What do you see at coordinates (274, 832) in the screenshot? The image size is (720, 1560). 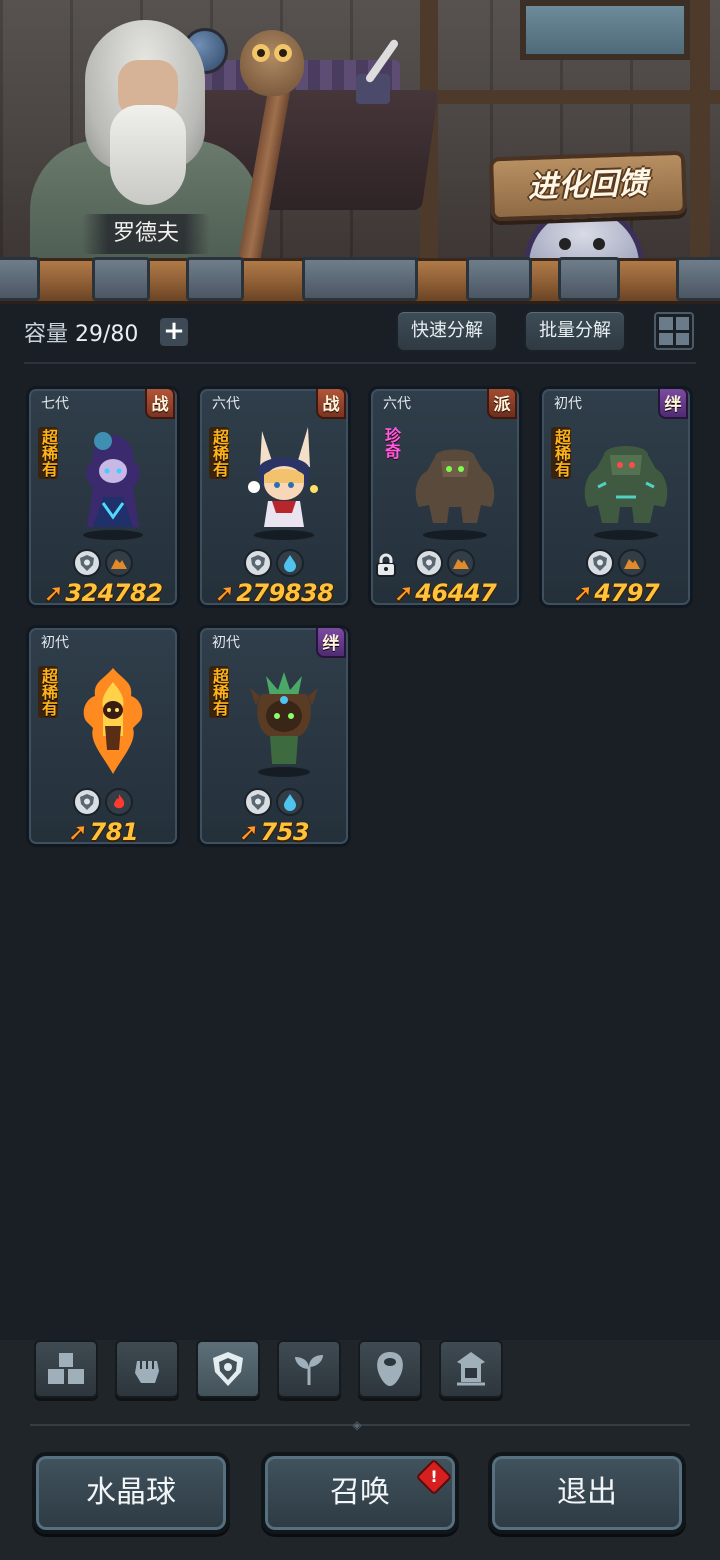 I see `pet-power: ➚753` at bounding box center [274, 832].